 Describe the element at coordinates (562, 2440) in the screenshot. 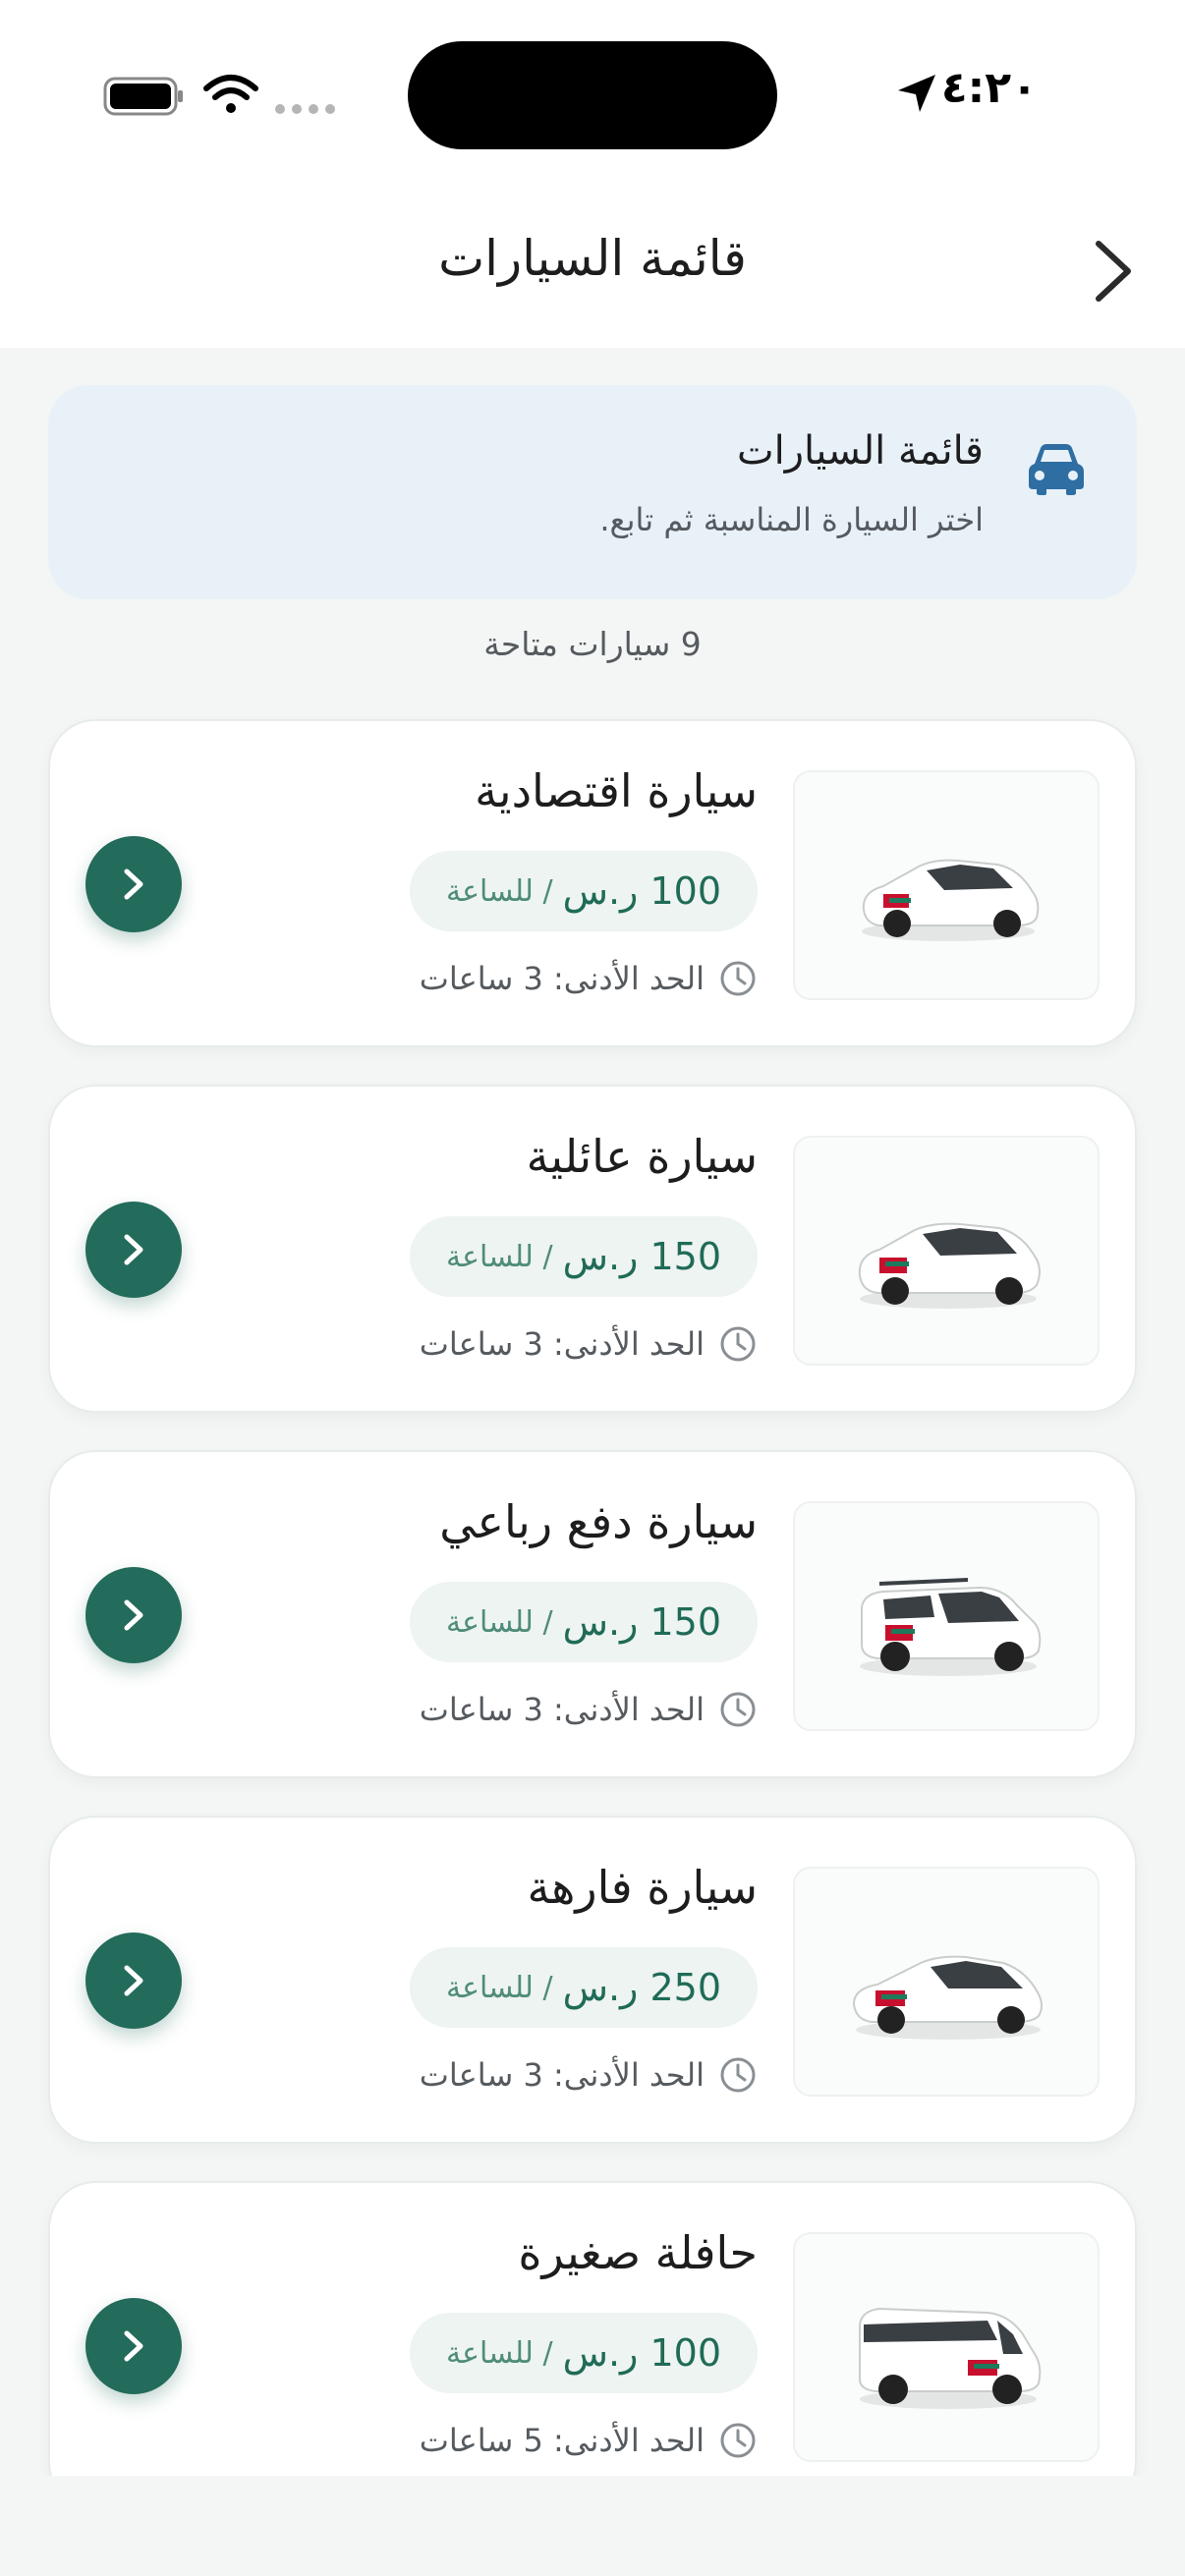

I see `minimum-hours-text: الحد الأدنى: 5 ساعات` at that location.